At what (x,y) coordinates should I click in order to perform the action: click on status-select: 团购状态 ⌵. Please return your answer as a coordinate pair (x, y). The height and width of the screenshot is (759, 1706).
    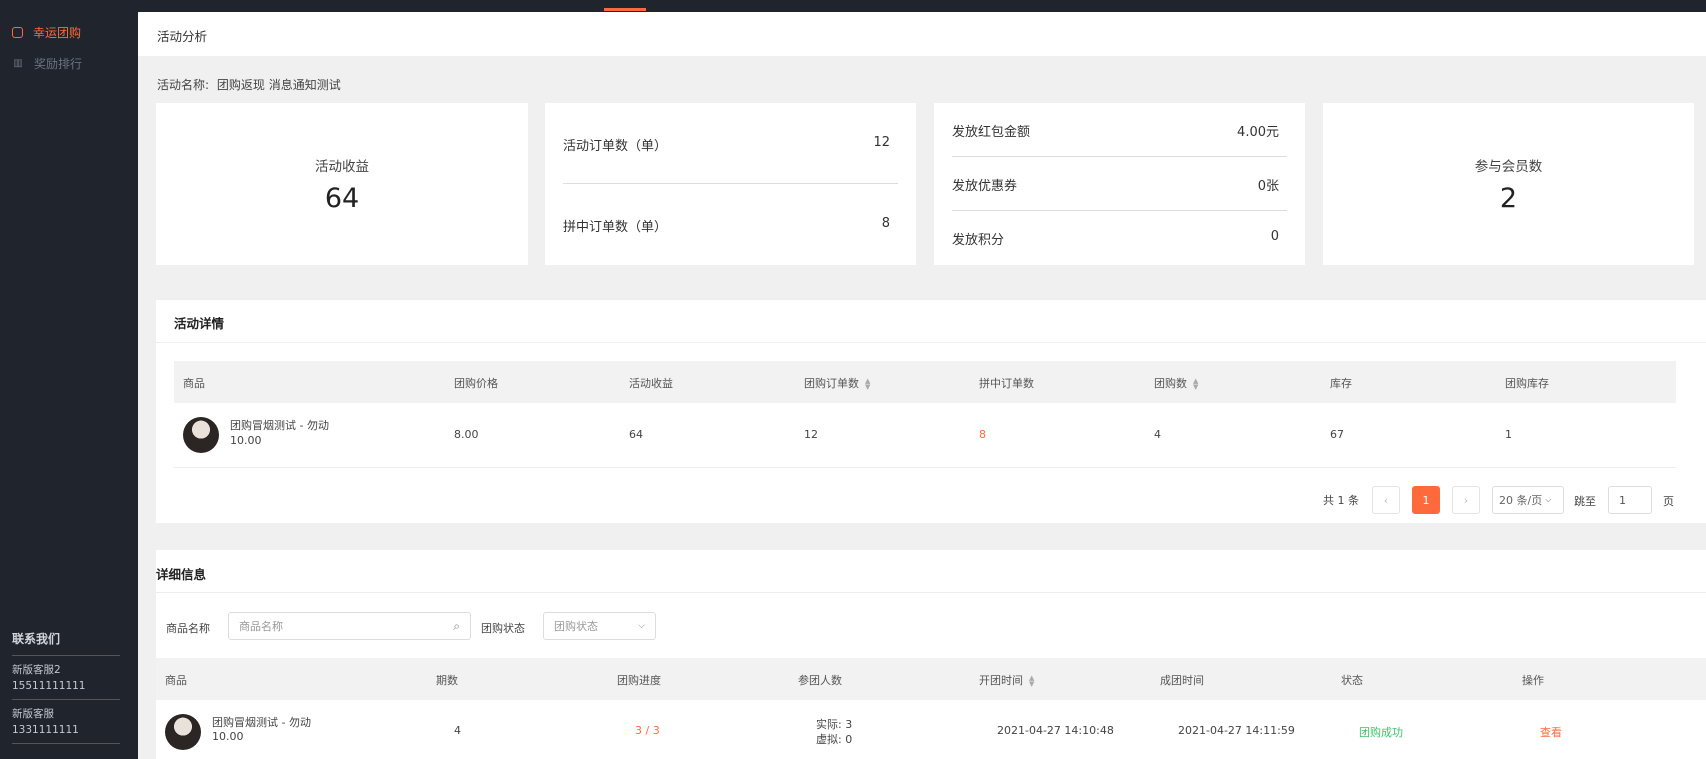
    Looking at the image, I should click on (599, 626).